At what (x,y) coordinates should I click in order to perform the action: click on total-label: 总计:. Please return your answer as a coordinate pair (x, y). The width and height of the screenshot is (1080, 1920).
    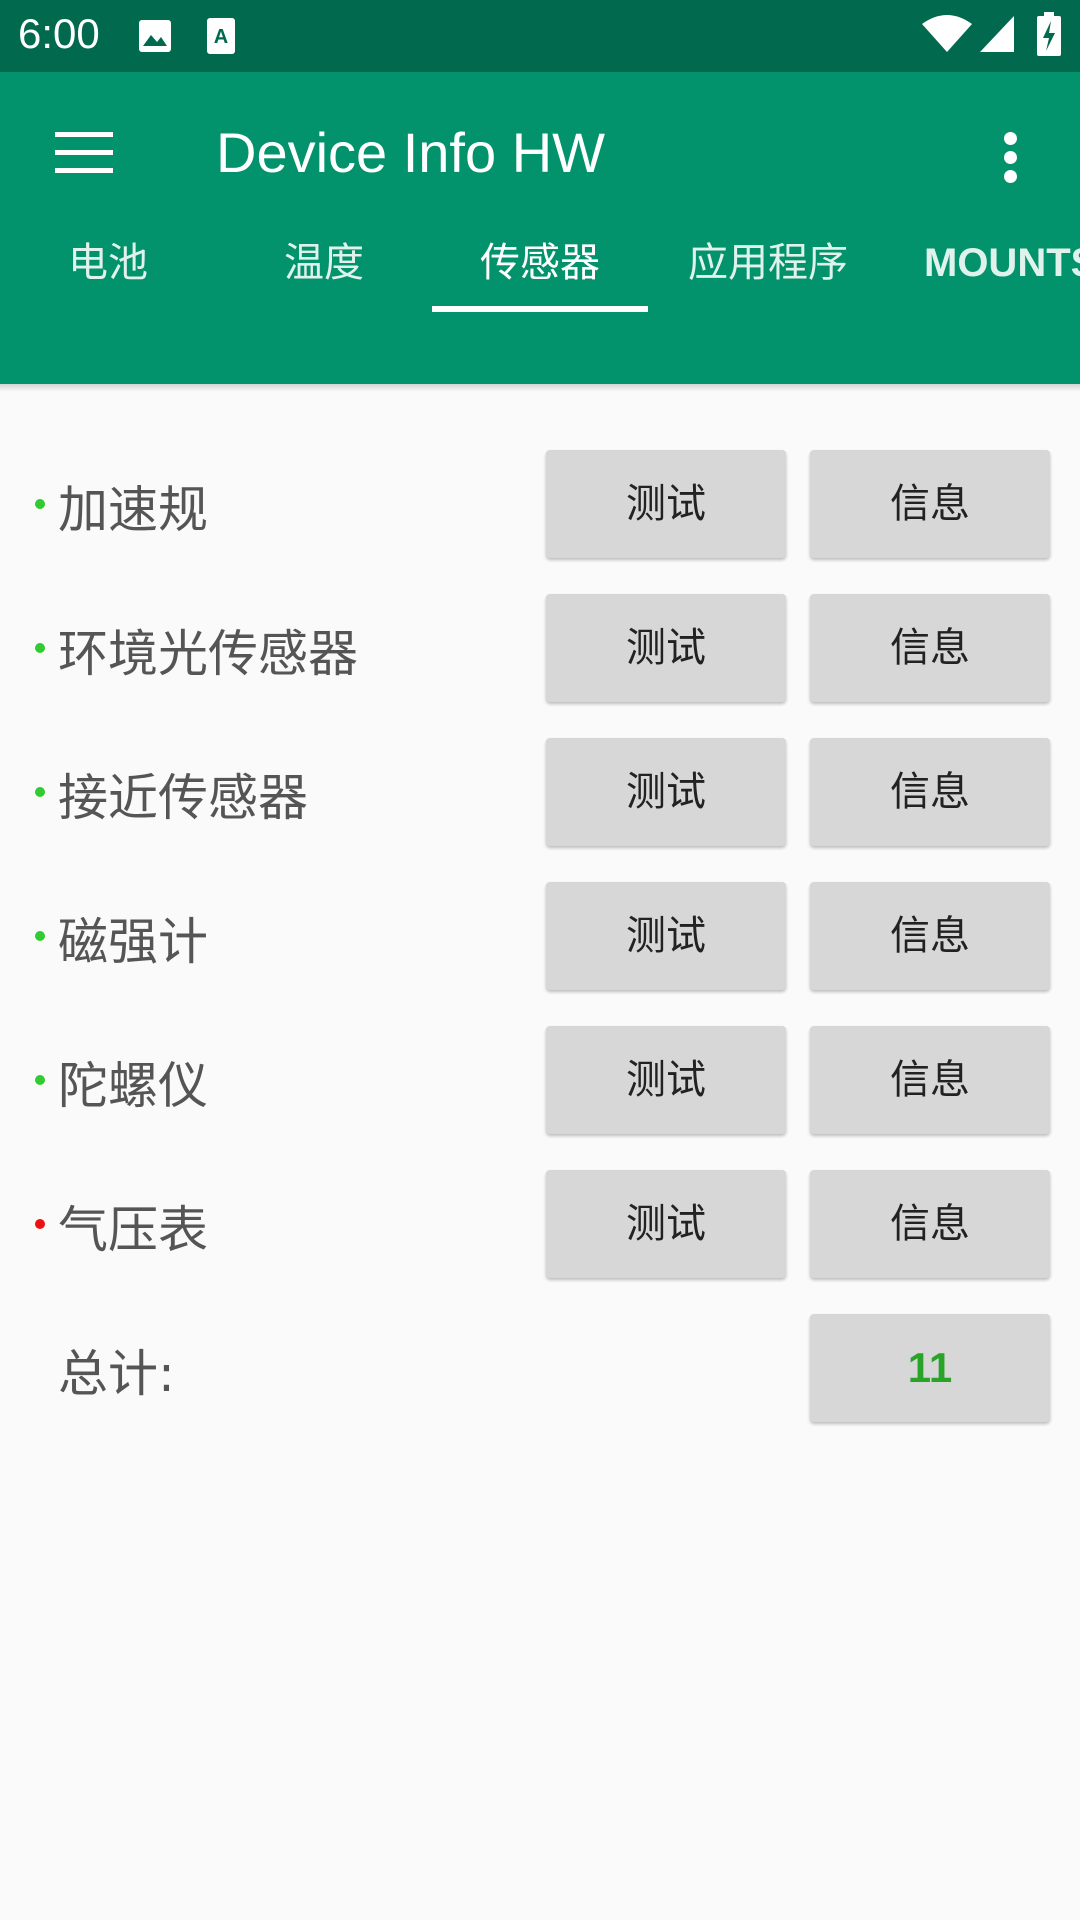
    Looking at the image, I should click on (116, 1374).